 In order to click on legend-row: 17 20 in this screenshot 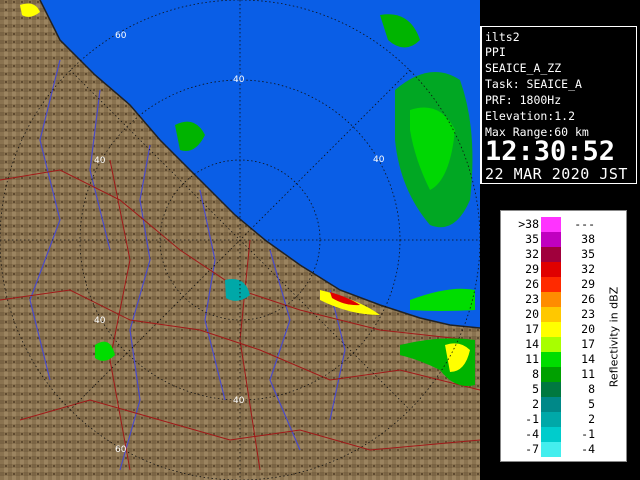, I will do `click(564, 329)`.